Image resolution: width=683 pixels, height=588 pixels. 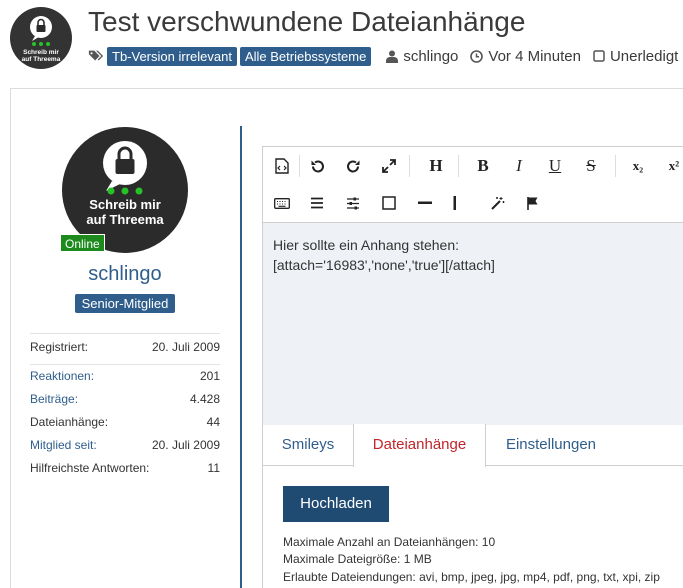 I want to click on stat-reactions: Reaktionen: 201, so click(x=125, y=376).